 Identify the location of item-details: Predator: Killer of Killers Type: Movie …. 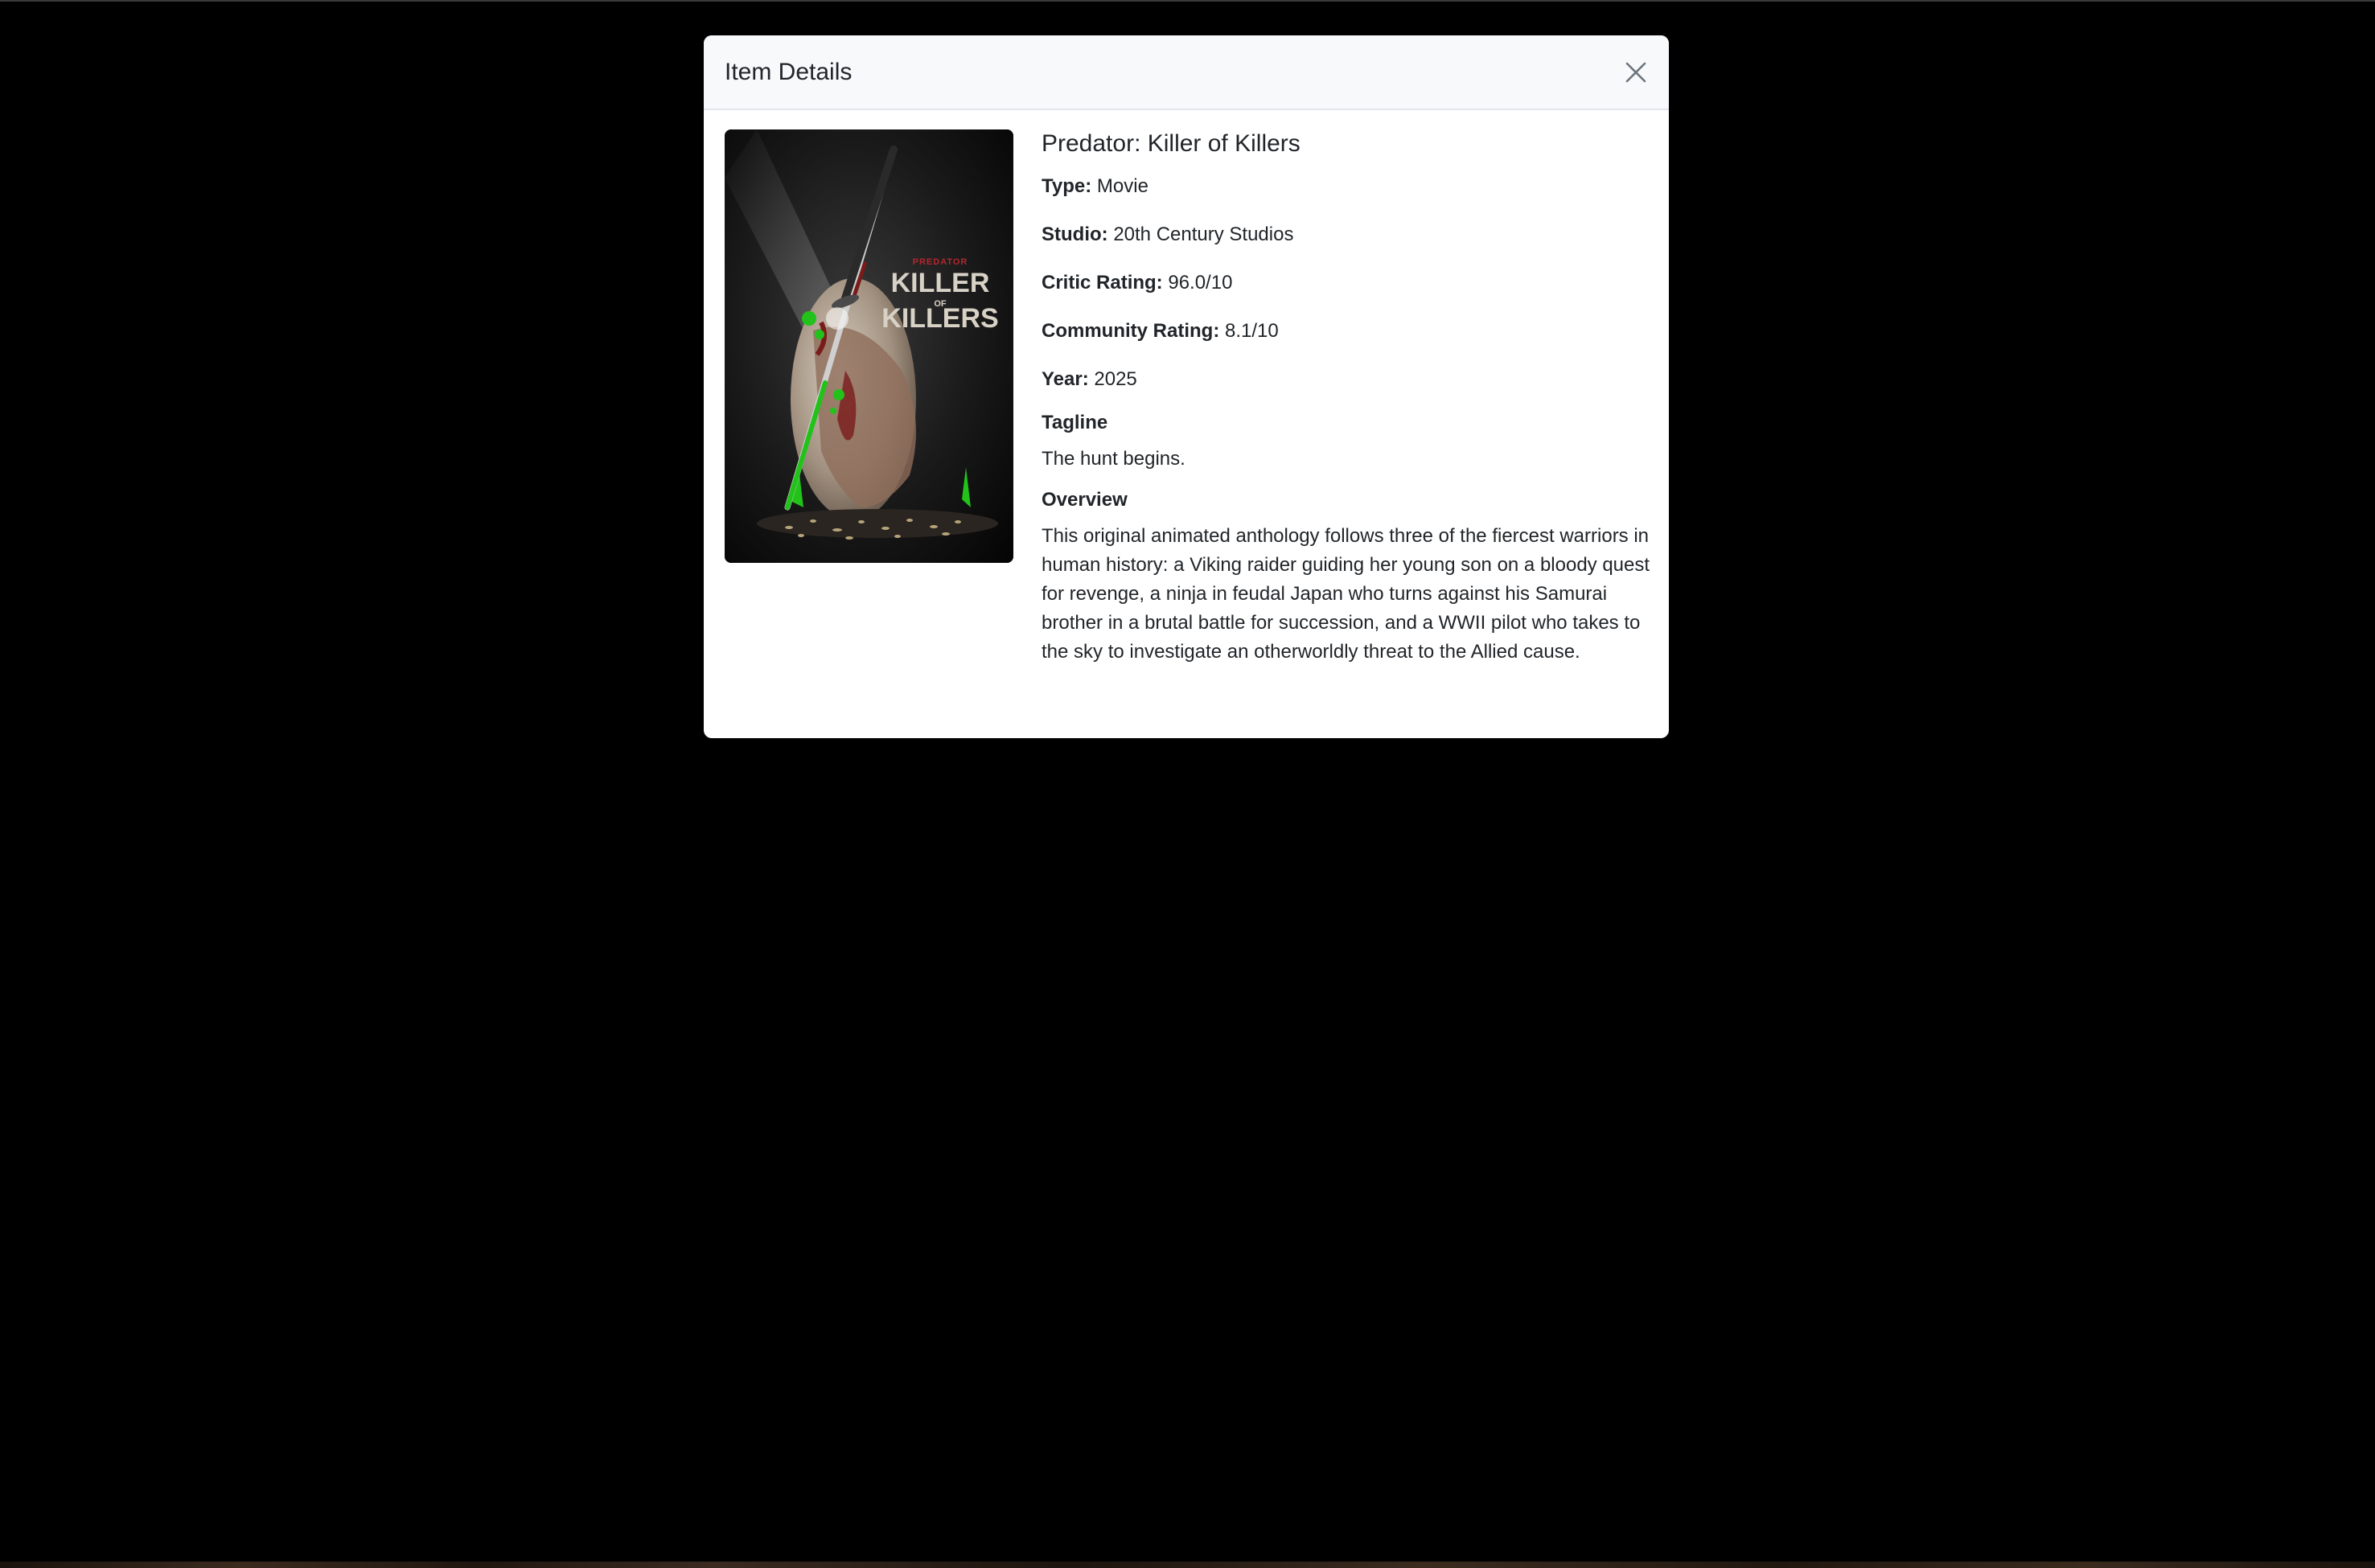
(1347, 404).